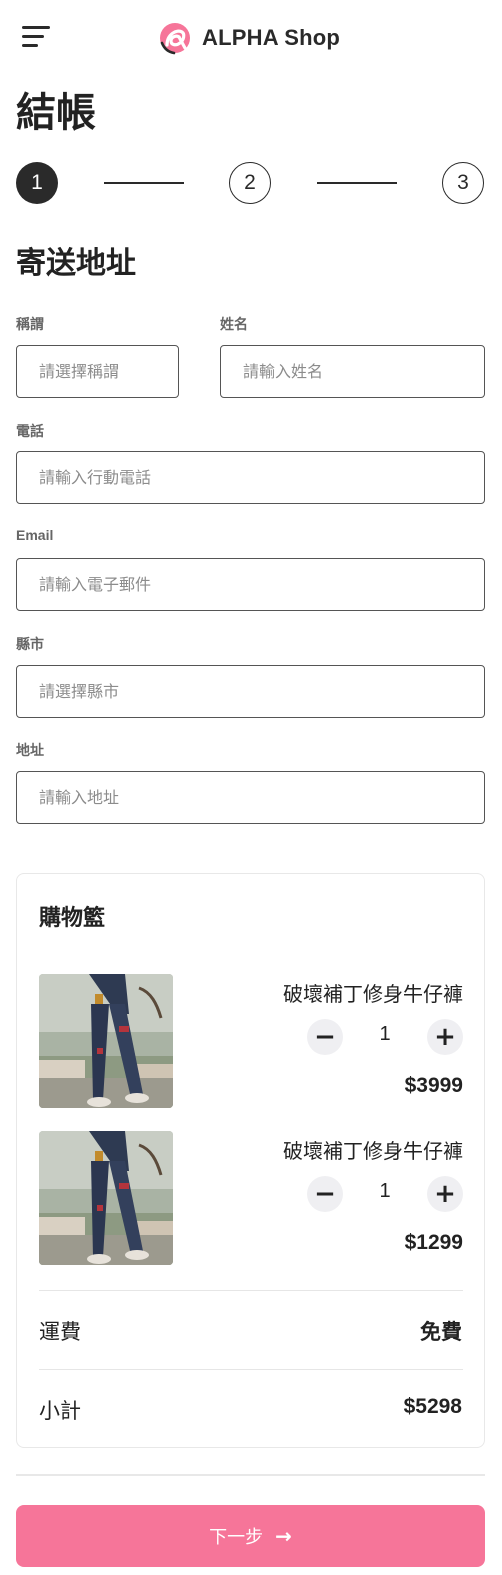 This screenshot has height=1575, width=502. I want to click on phone-field, so click(250, 477).